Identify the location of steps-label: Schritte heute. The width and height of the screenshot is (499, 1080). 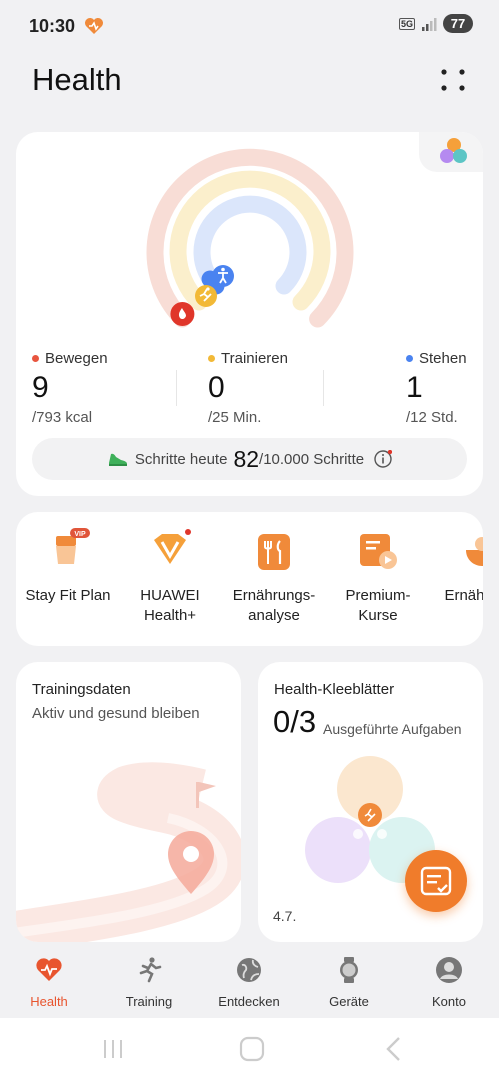
(181, 459).